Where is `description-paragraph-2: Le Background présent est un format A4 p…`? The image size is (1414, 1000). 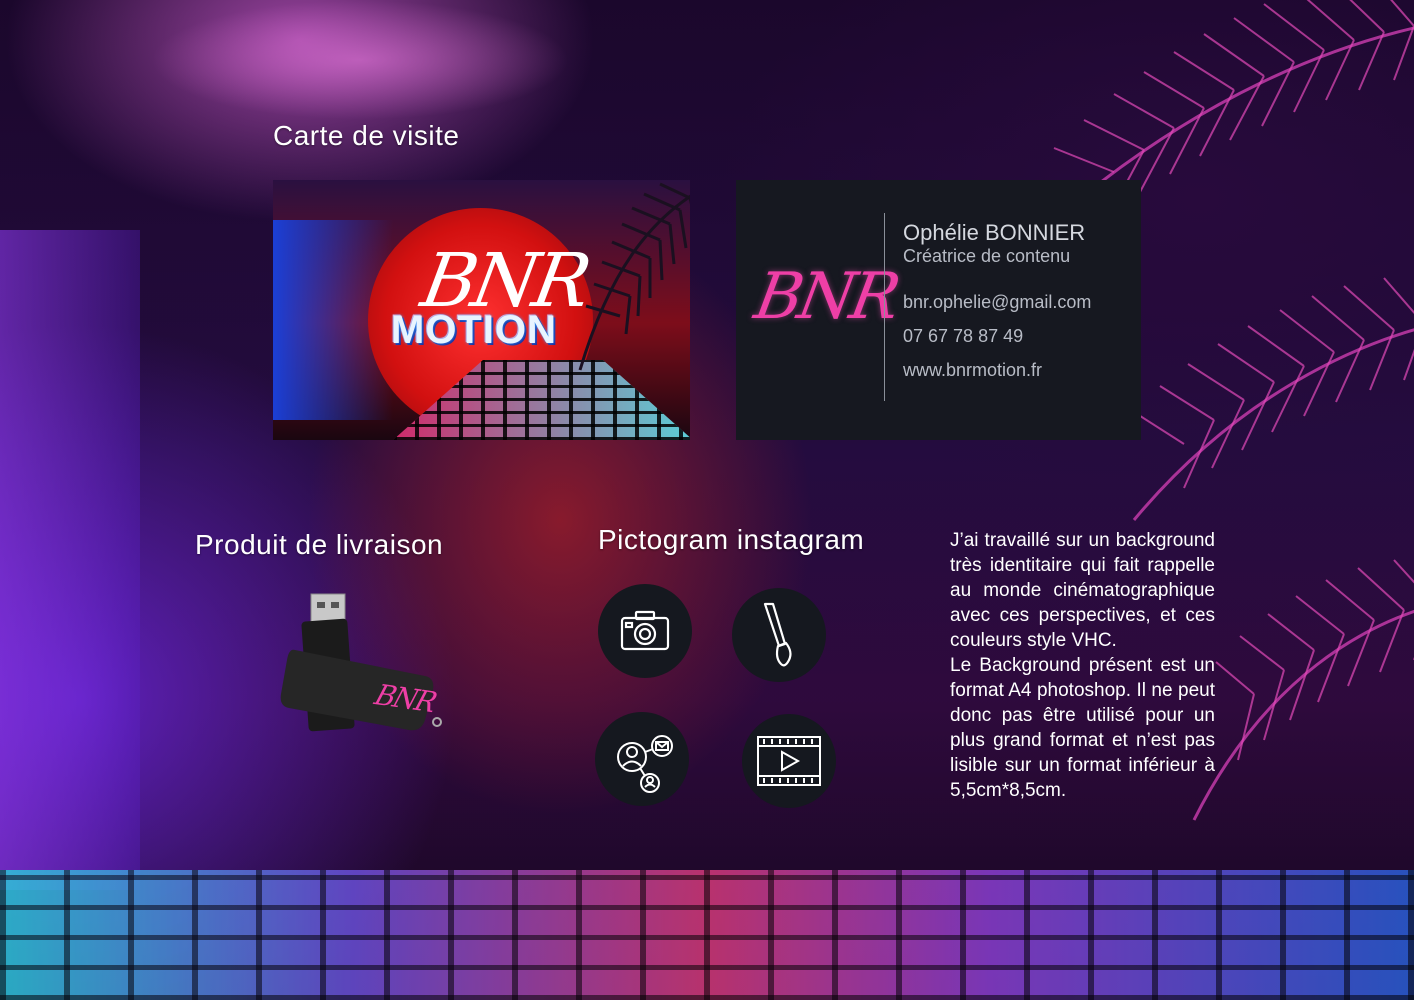 description-paragraph-2: Le Background présent est un format A4 p… is located at coordinates (1082, 728).